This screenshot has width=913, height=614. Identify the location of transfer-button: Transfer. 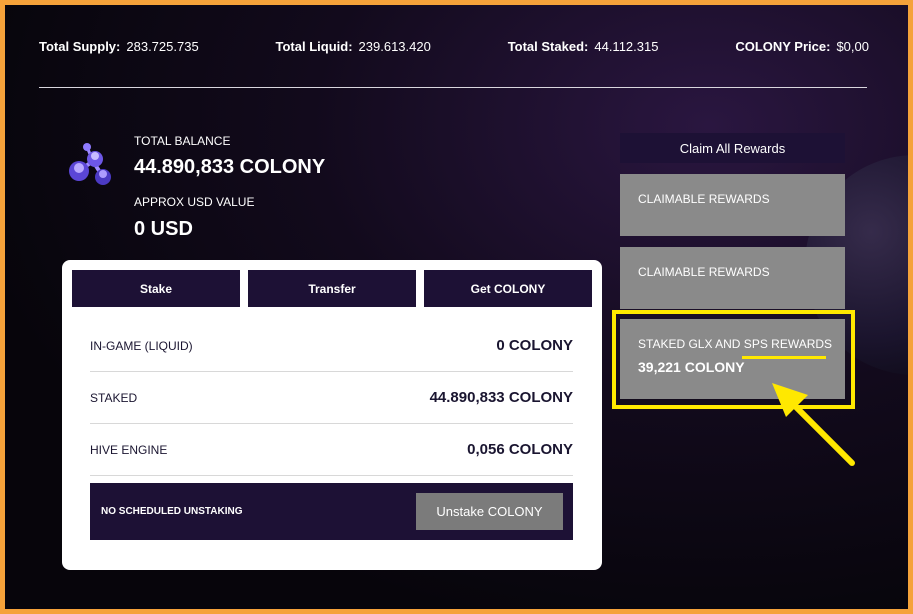
(332, 288).